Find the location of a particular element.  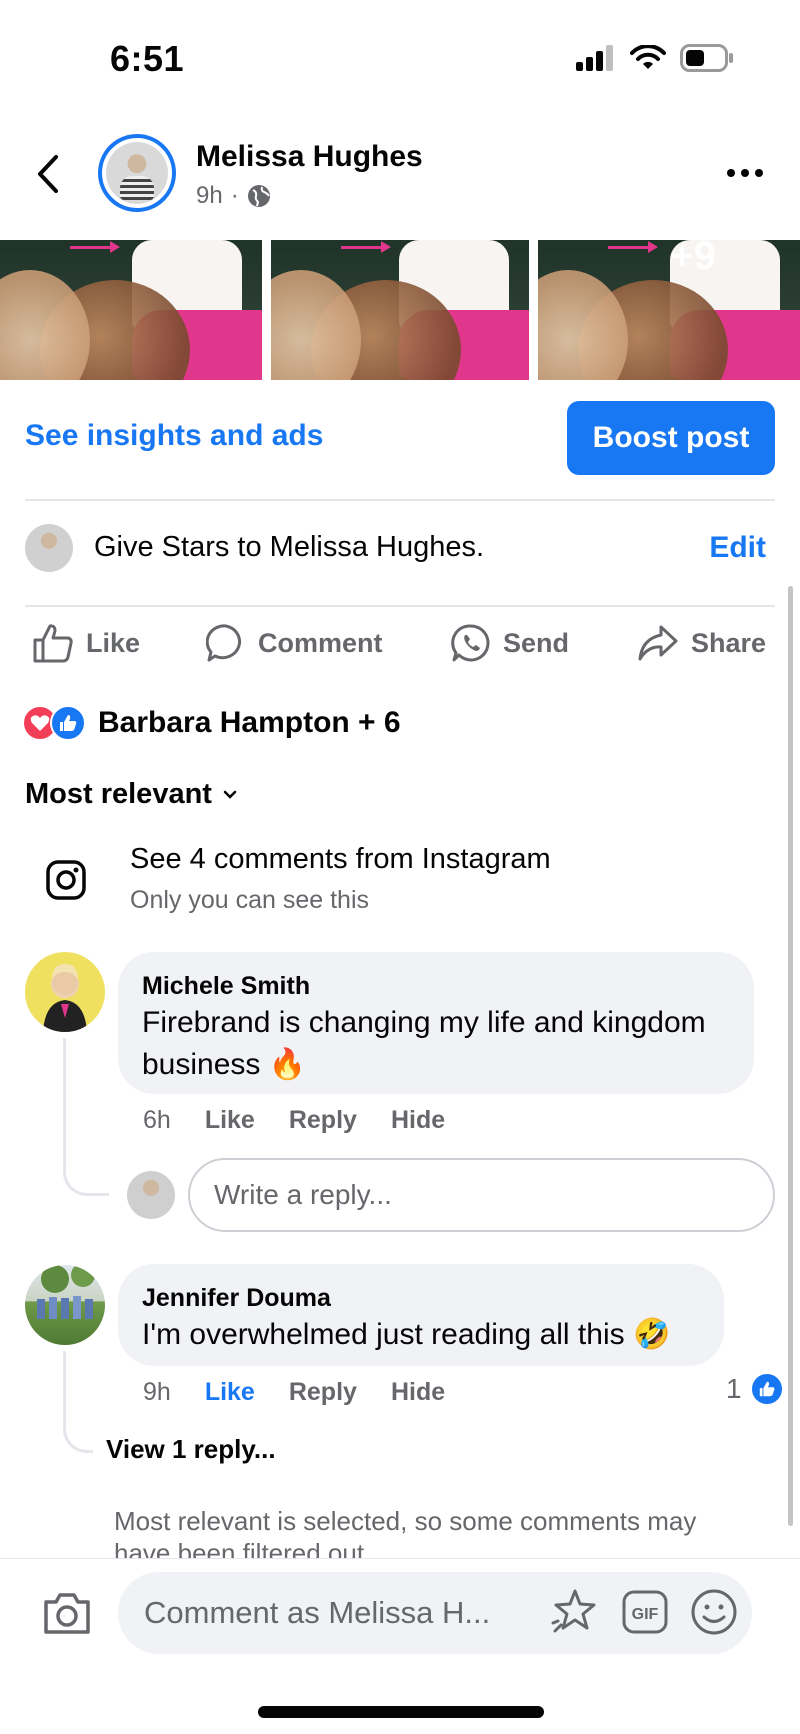

stars-avatar is located at coordinates (49, 548).